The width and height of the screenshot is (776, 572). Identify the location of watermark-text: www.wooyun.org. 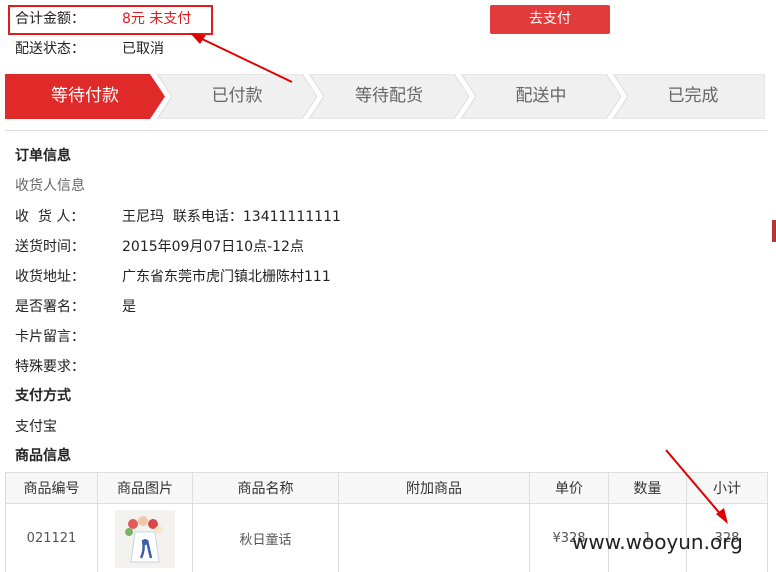
(657, 542).